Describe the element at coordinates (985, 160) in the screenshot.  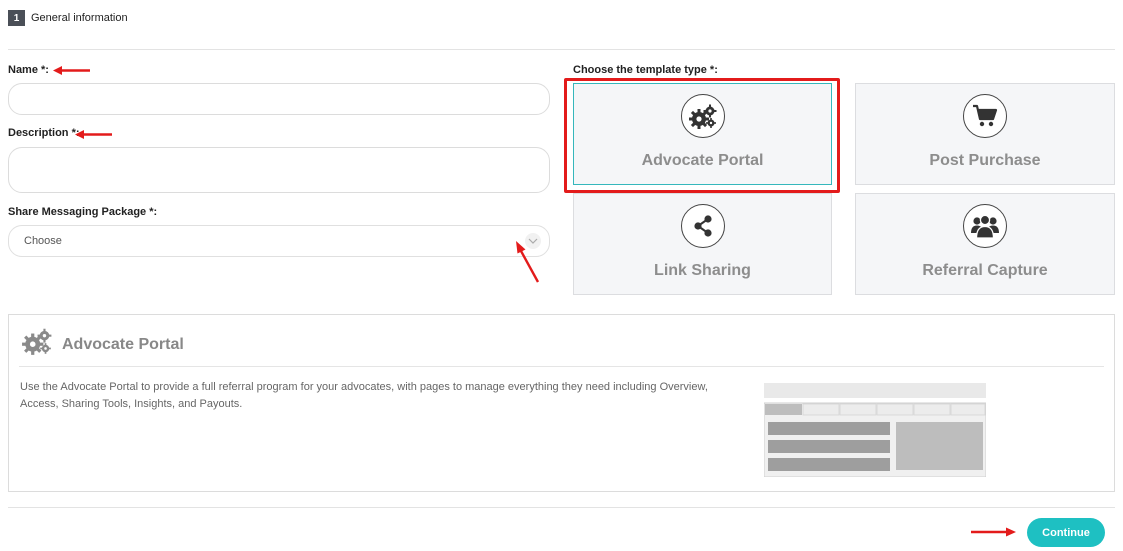
I see `template-card-label: Post Purchase` at that location.